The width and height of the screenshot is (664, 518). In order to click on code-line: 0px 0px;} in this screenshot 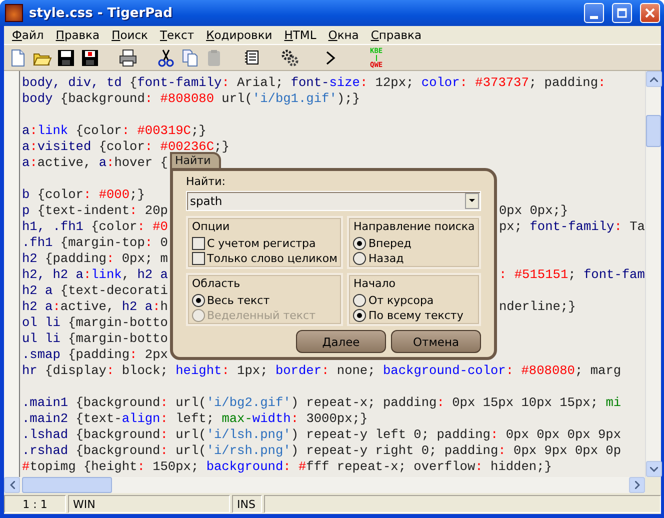, I will do `click(533, 211)`.